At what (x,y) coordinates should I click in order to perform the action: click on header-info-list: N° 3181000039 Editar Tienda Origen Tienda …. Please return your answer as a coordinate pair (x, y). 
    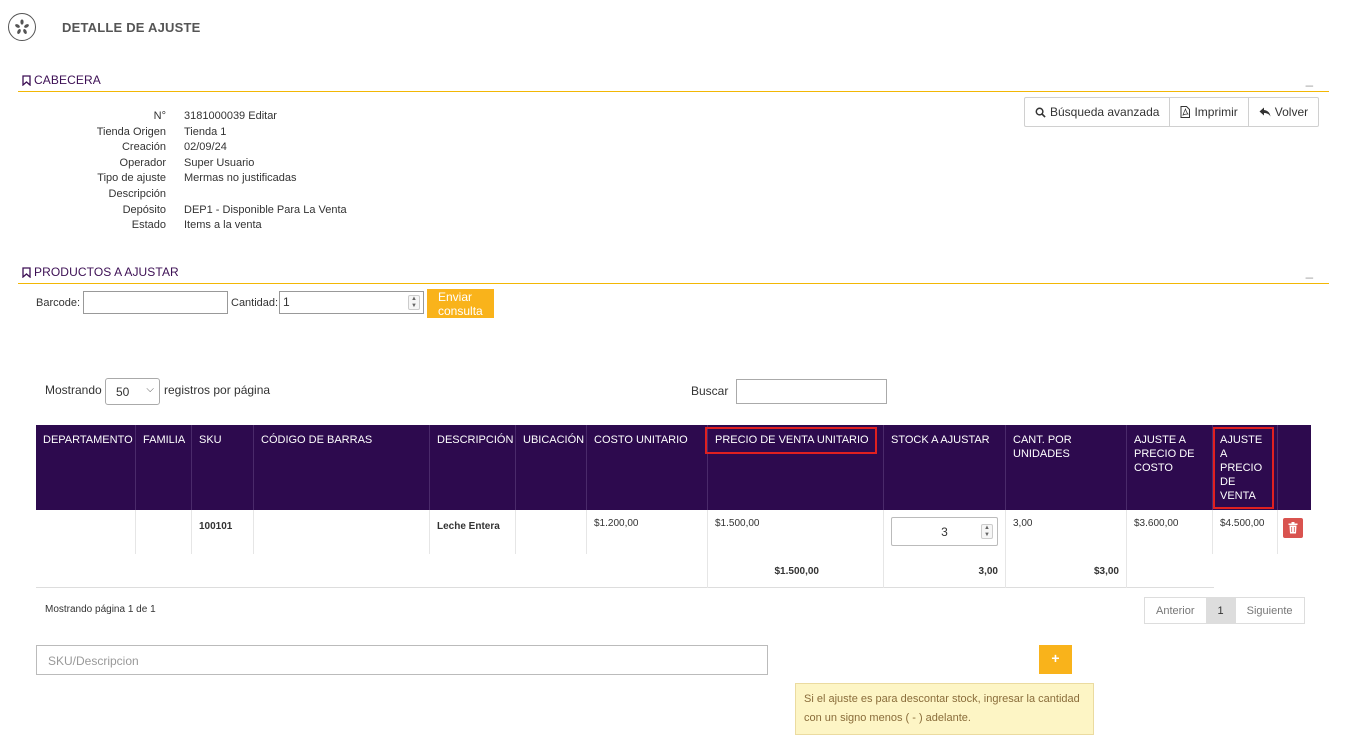
    Looking at the image, I should click on (300, 172).